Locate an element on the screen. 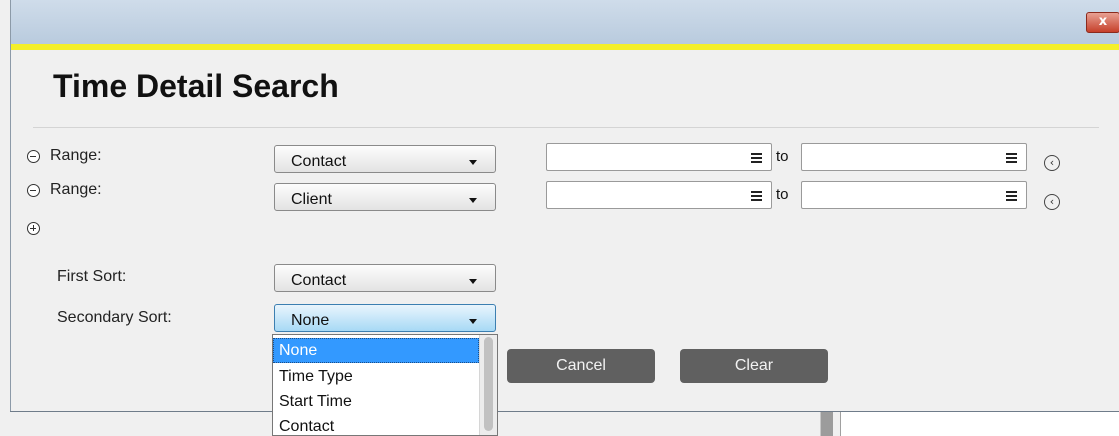 The width and height of the screenshot is (1119, 436). title-divider is located at coordinates (566, 127).